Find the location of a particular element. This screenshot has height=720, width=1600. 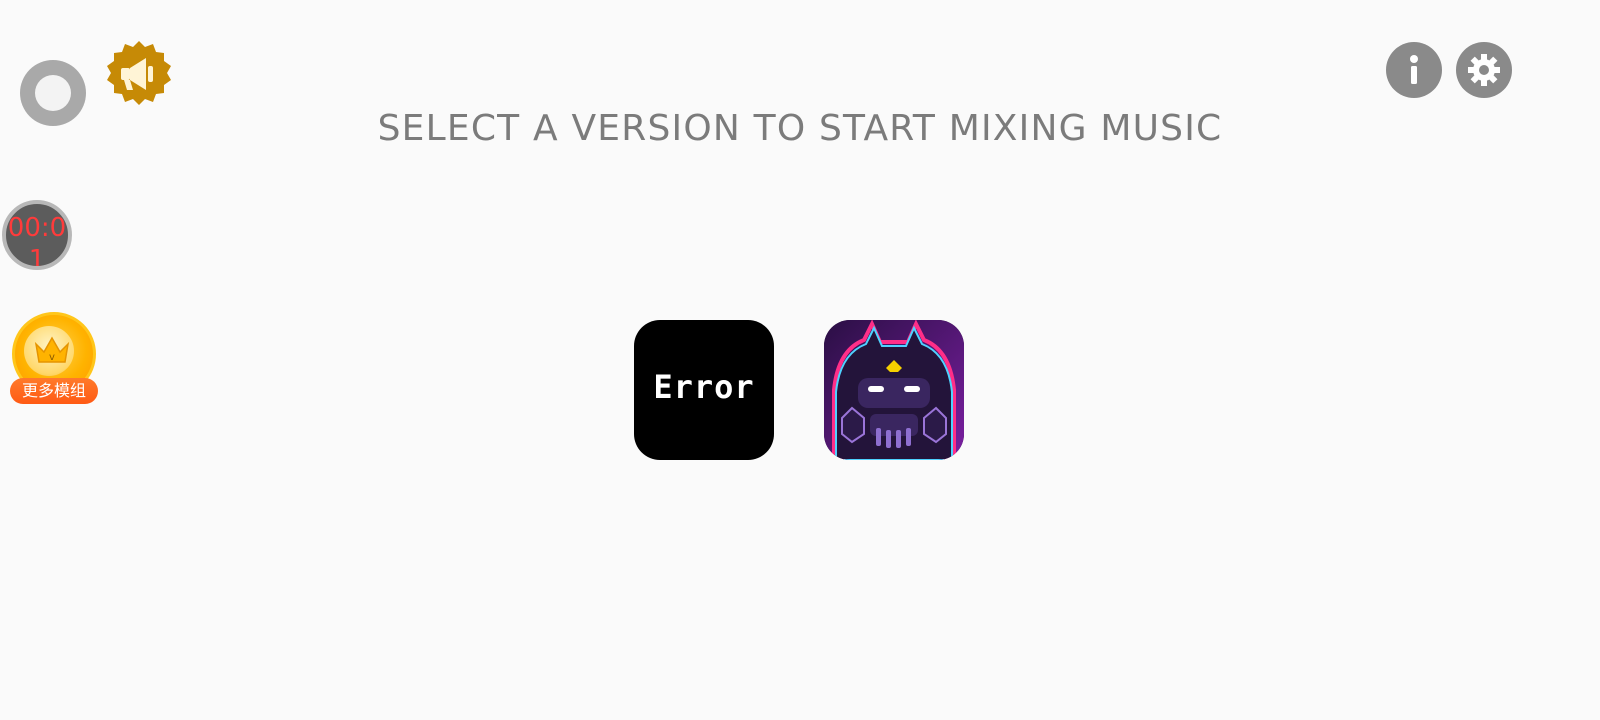

version-card-error: Error is located at coordinates (704, 390).